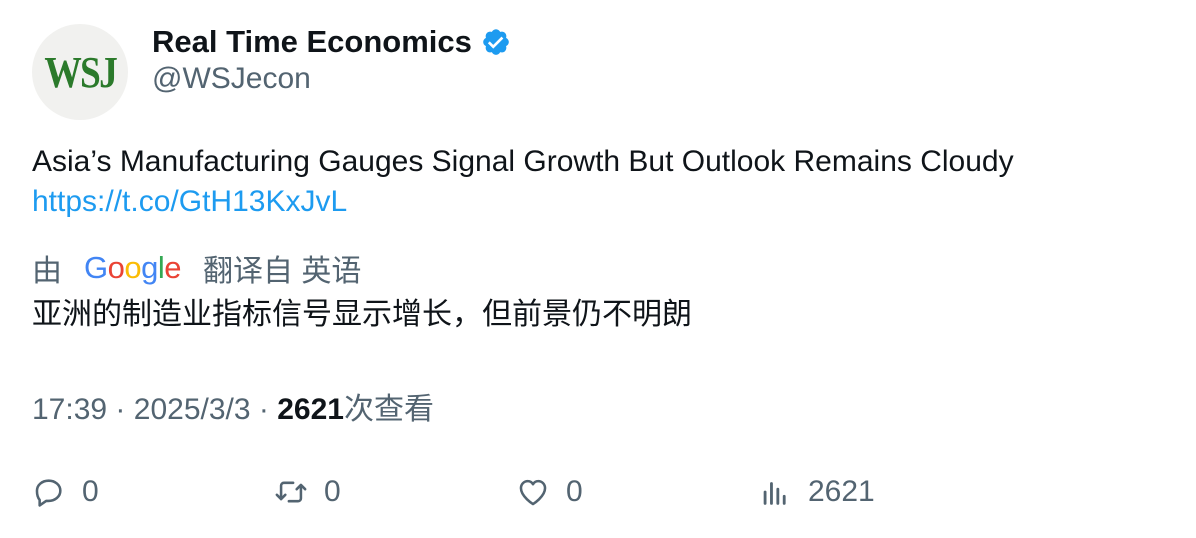 The width and height of the screenshot is (1196, 538). Describe the element at coordinates (332, 491) in the screenshot. I see `retweet-count: 0` at that location.